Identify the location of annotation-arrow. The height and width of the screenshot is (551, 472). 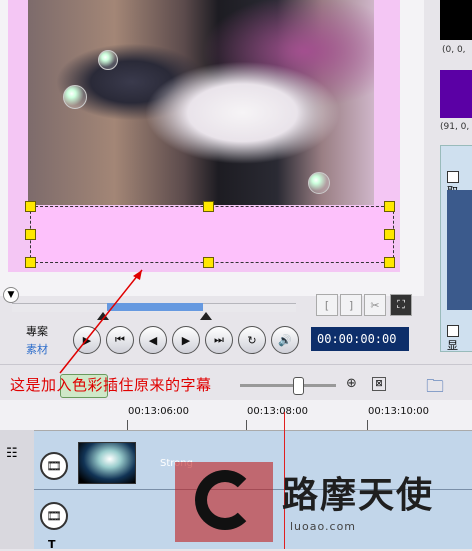
(101, 321).